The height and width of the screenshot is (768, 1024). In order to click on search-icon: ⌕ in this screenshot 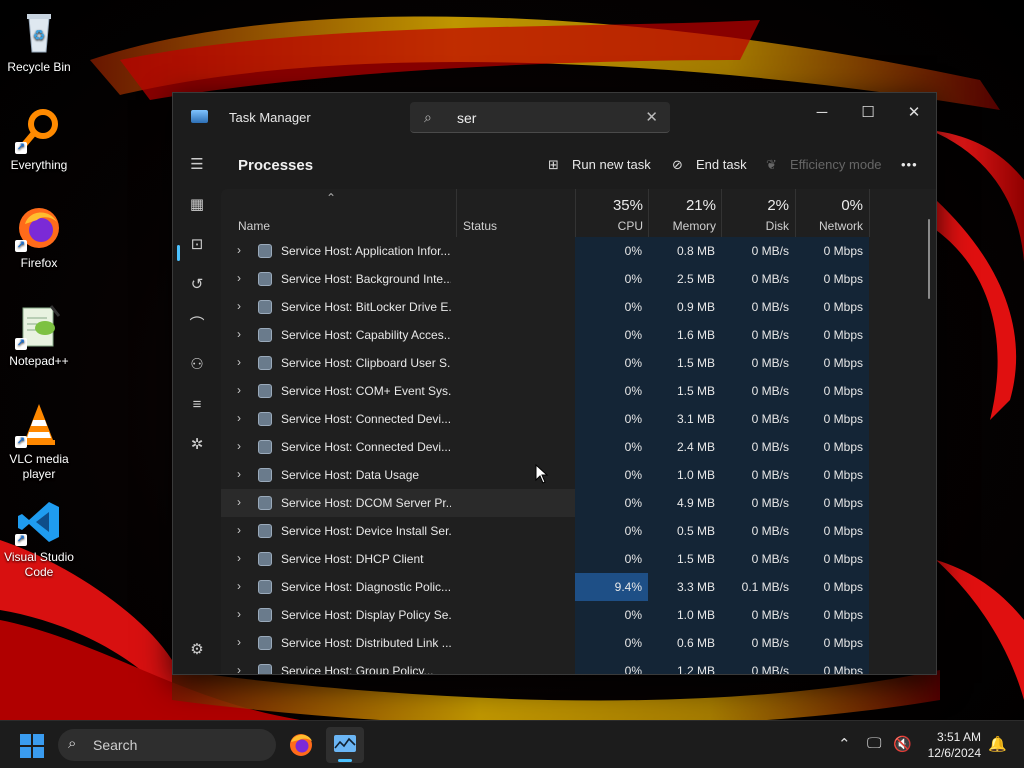, I will do `click(428, 117)`.